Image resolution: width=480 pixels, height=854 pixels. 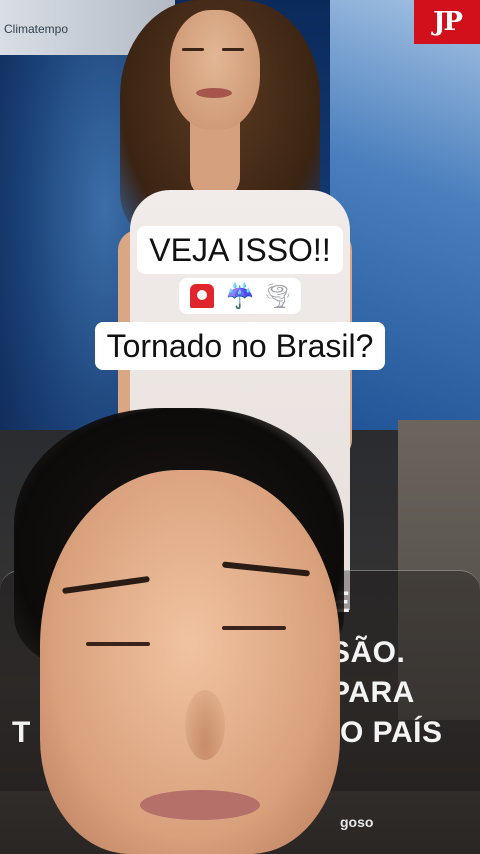 What do you see at coordinates (233, 49) in the screenshot?
I see `presenter-eye-right` at bounding box center [233, 49].